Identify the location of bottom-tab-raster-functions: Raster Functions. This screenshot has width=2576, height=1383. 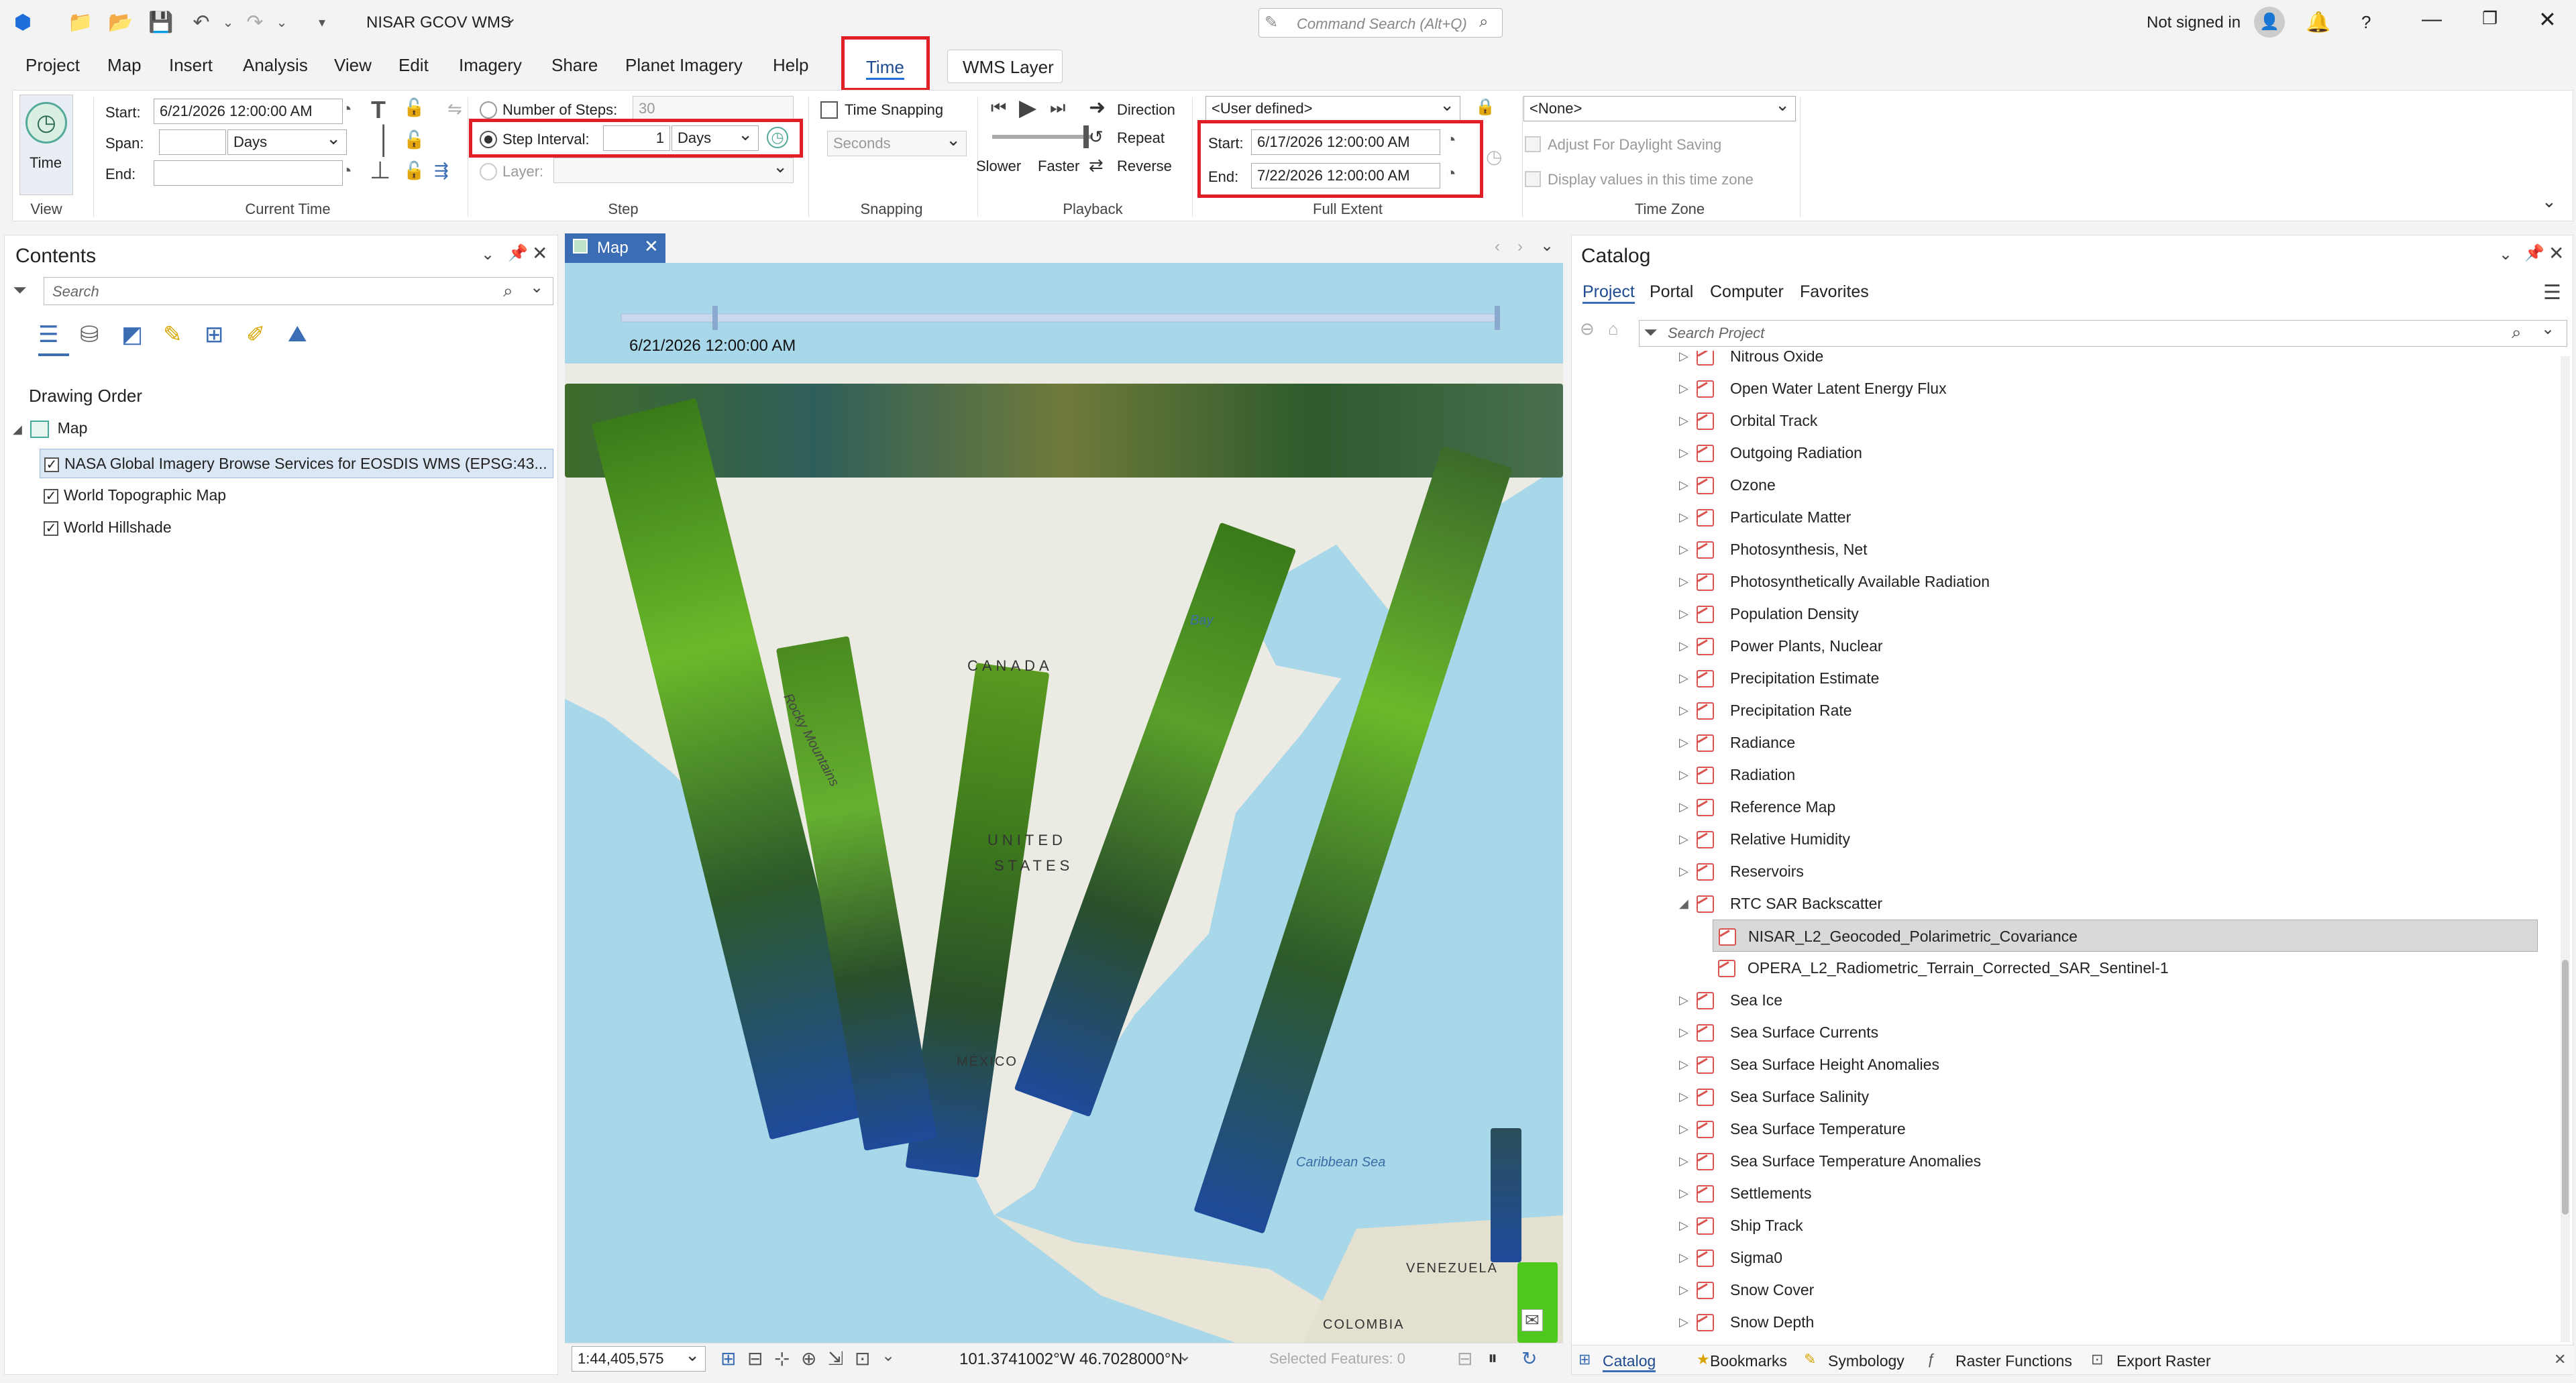
(2013, 1361).